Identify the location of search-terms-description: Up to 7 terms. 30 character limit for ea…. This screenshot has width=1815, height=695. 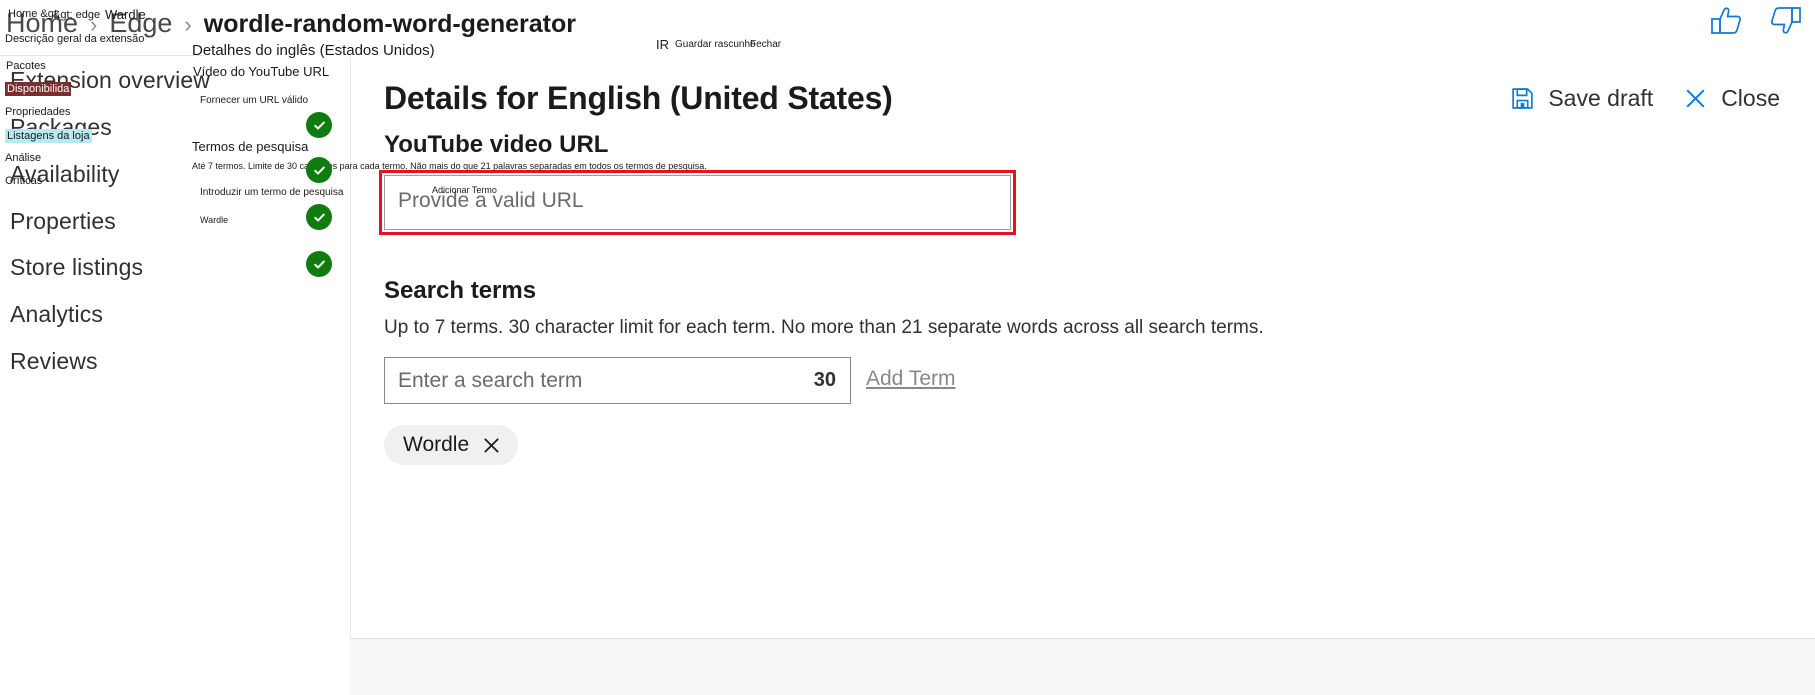
(824, 327).